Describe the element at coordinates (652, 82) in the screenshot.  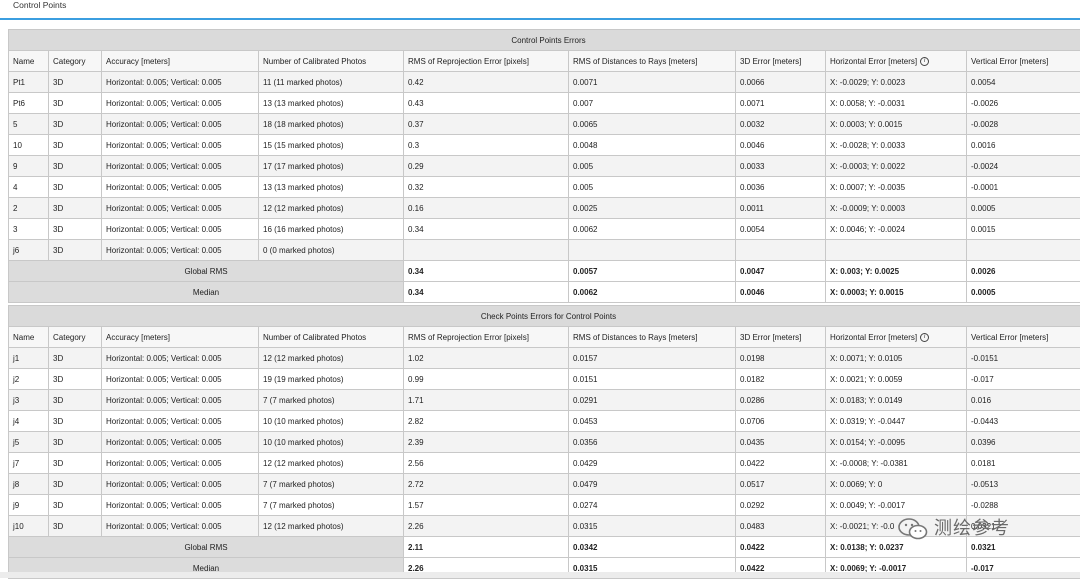
I see `table-cell: 0.0071` at that location.